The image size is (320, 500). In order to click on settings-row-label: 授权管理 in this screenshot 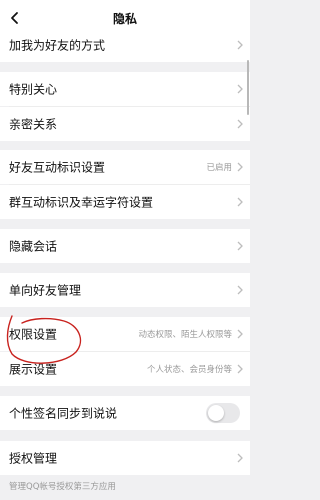, I will do `click(33, 458)`.